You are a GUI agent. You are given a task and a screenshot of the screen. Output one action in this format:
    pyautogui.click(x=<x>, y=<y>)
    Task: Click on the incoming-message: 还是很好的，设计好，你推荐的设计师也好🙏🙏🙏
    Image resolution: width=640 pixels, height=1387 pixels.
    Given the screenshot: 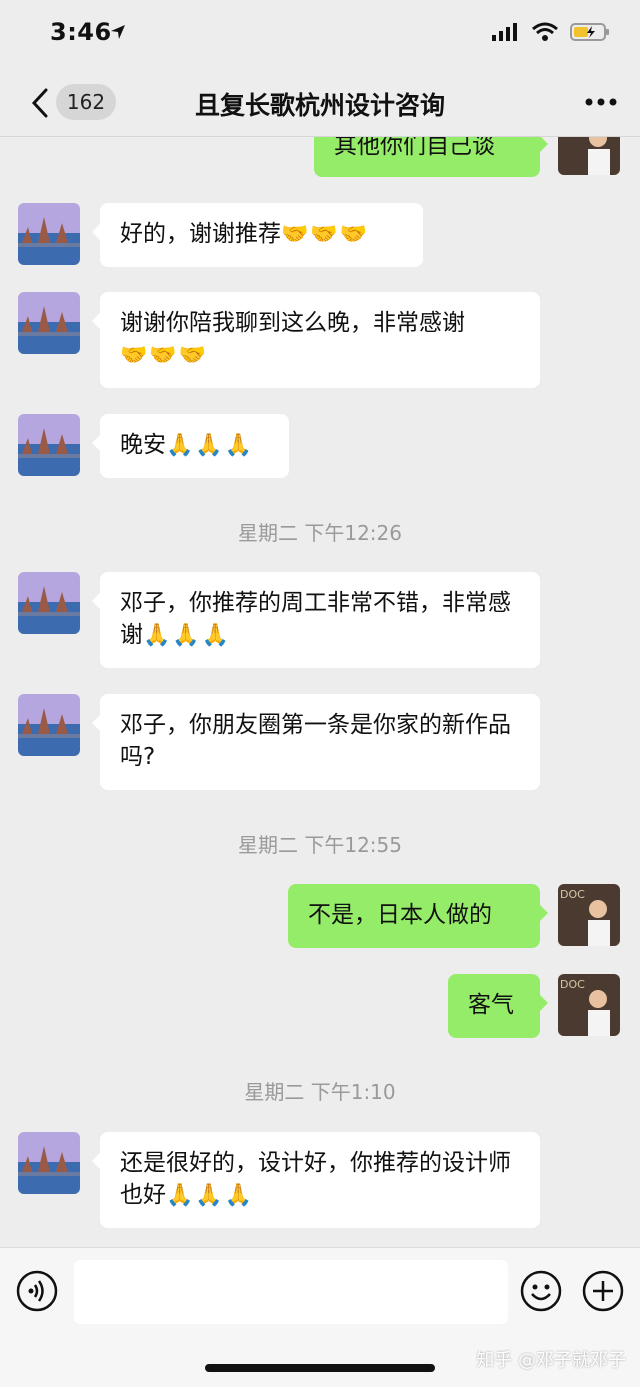 What is the action you would take?
    pyautogui.click(x=316, y=1180)
    